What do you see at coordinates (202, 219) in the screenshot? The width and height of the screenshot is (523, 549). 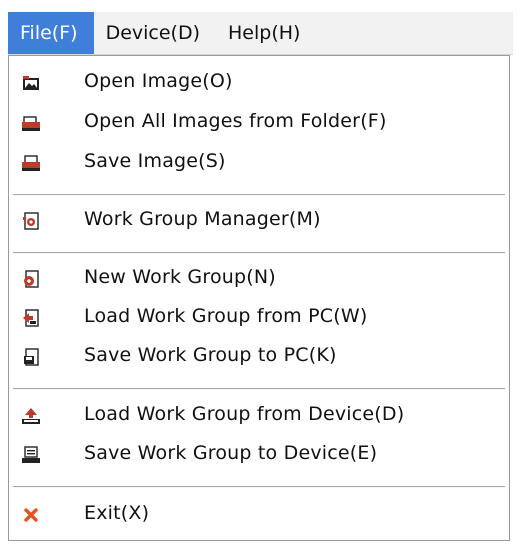 I see `menu-item-label: Work Group Manager(M)` at bounding box center [202, 219].